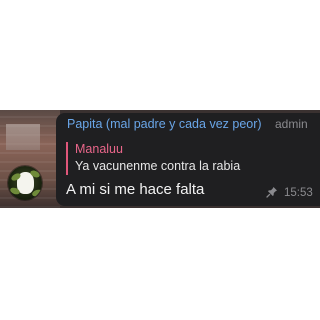 The height and width of the screenshot is (320, 320). What do you see at coordinates (135, 189) in the screenshot?
I see `message-text: A mi si me hace falta` at bounding box center [135, 189].